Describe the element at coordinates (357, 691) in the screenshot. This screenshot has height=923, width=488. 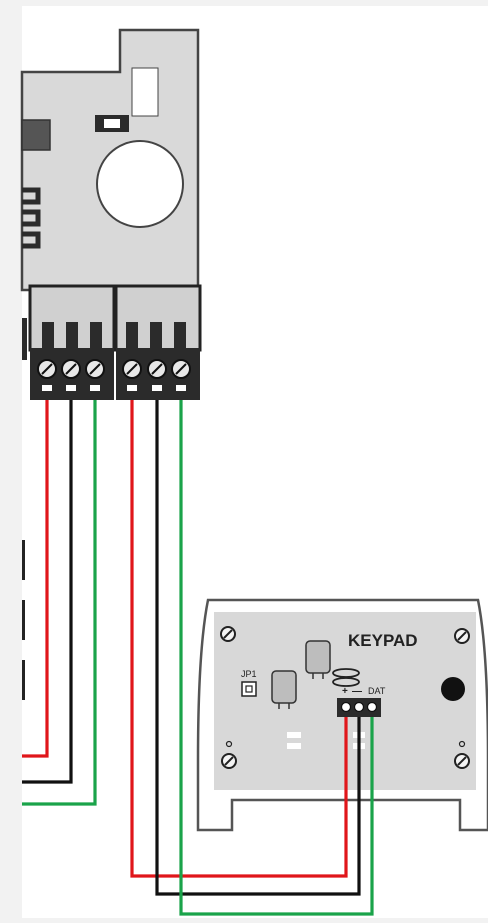
I see `terminal-minus-label: —` at that location.